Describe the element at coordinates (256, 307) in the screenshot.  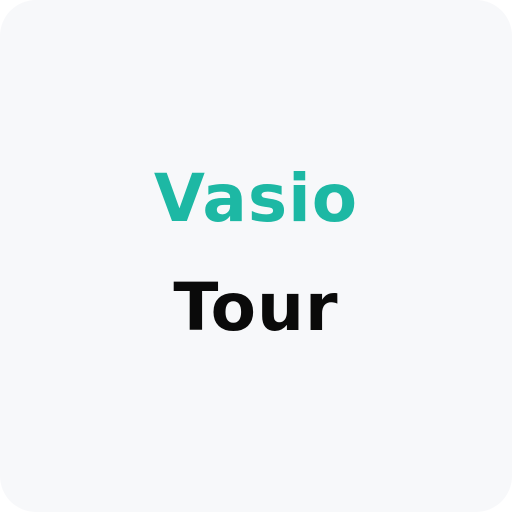
I see `logo-word-tour: Tour` at that location.